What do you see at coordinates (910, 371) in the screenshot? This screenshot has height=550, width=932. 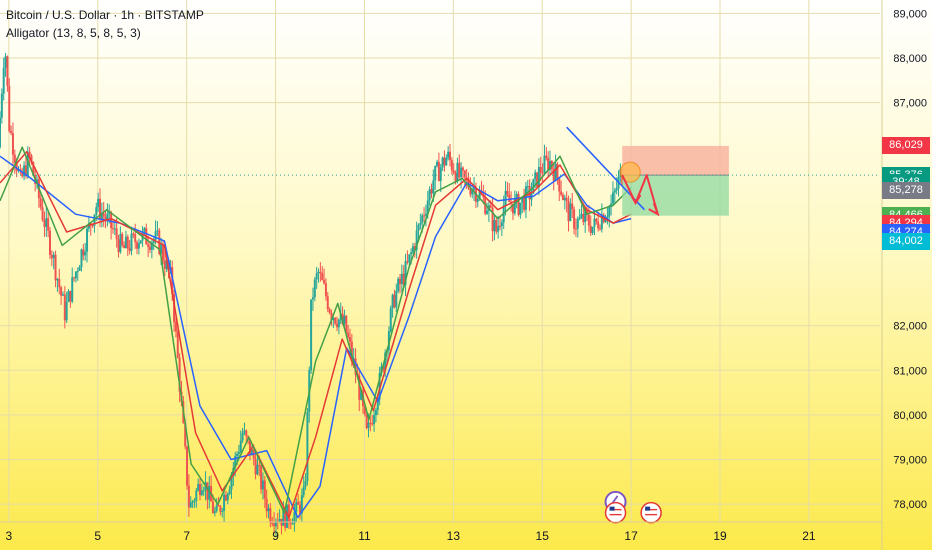 I see `y-tick-label: 81,000` at bounding box center [910, 371].